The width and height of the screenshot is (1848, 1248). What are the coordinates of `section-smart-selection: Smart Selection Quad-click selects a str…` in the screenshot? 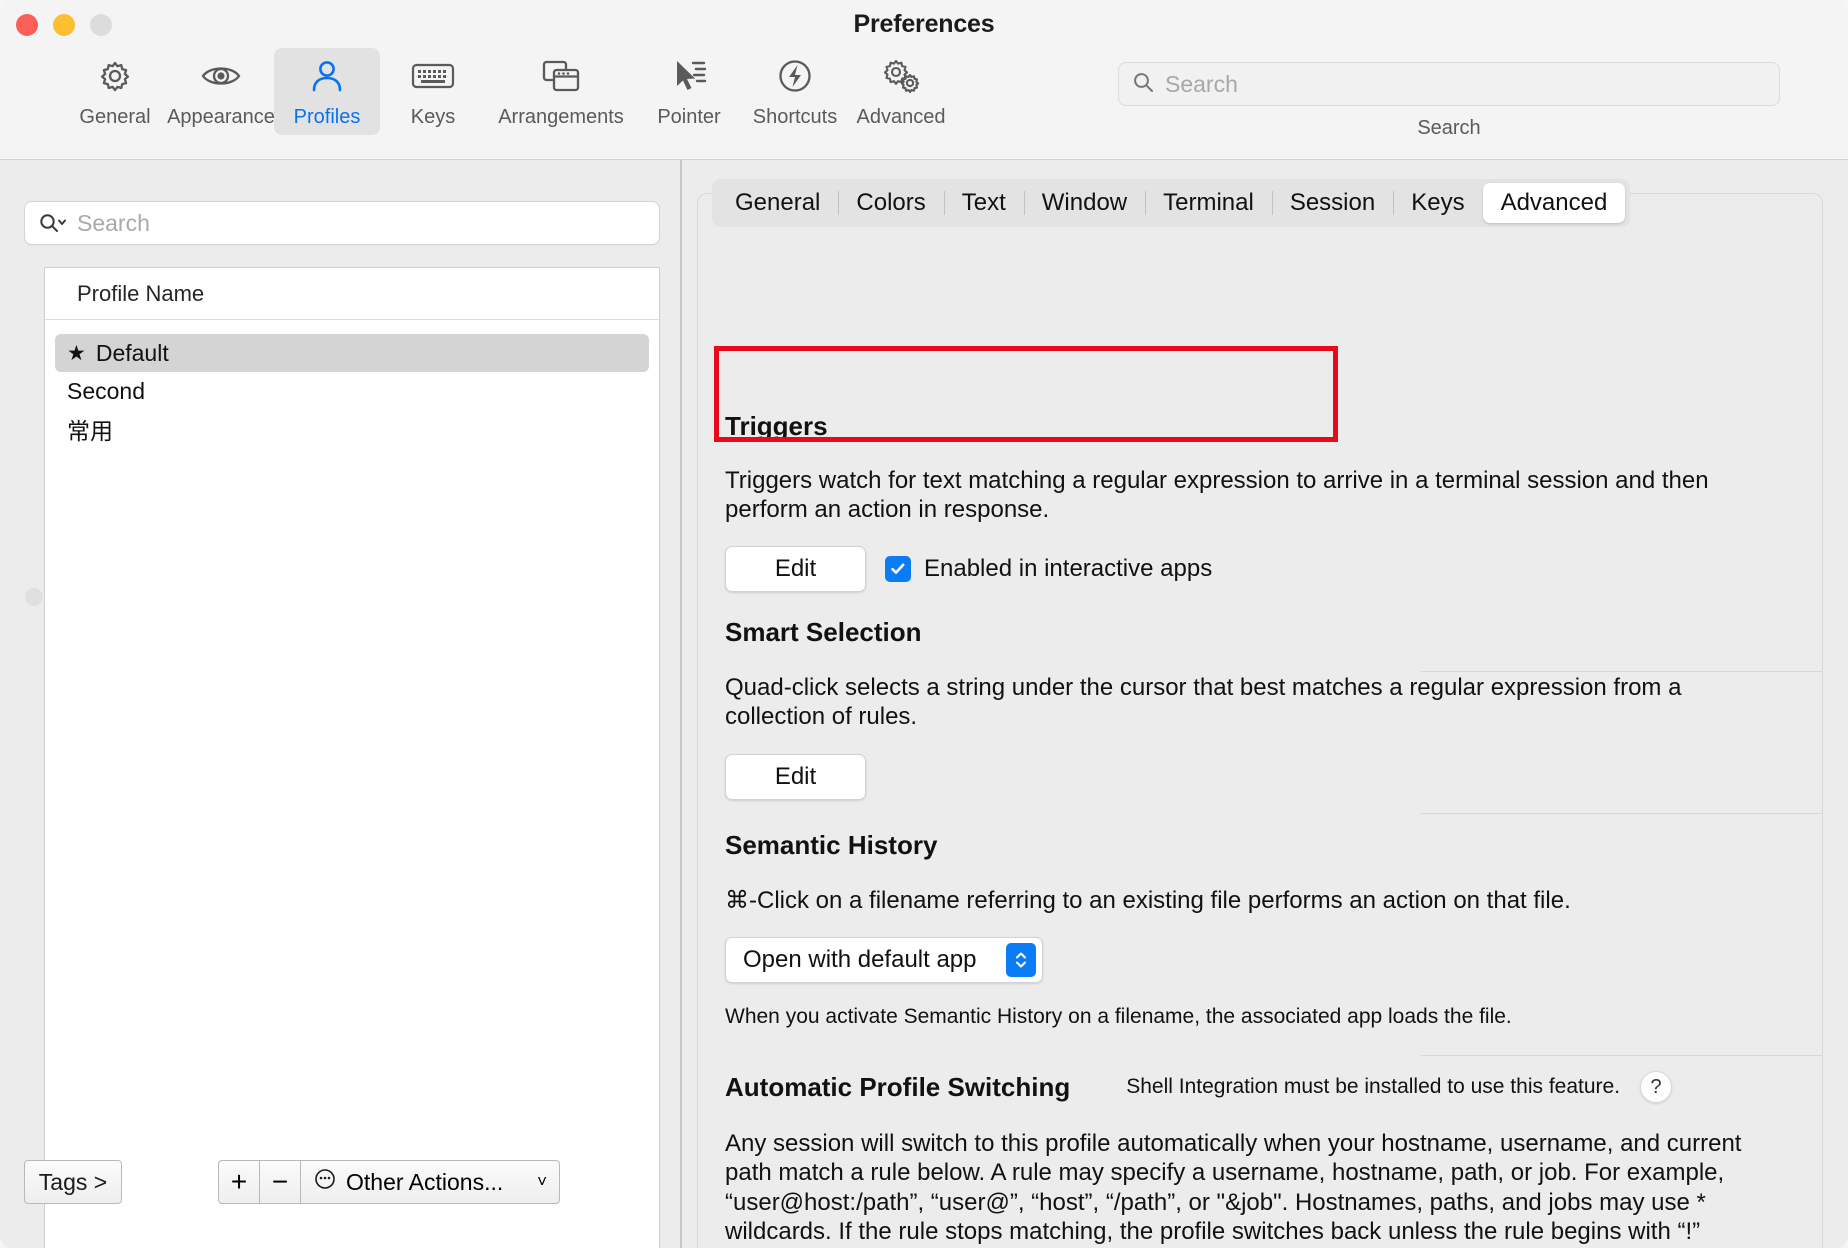 It's located at (1262, 708).